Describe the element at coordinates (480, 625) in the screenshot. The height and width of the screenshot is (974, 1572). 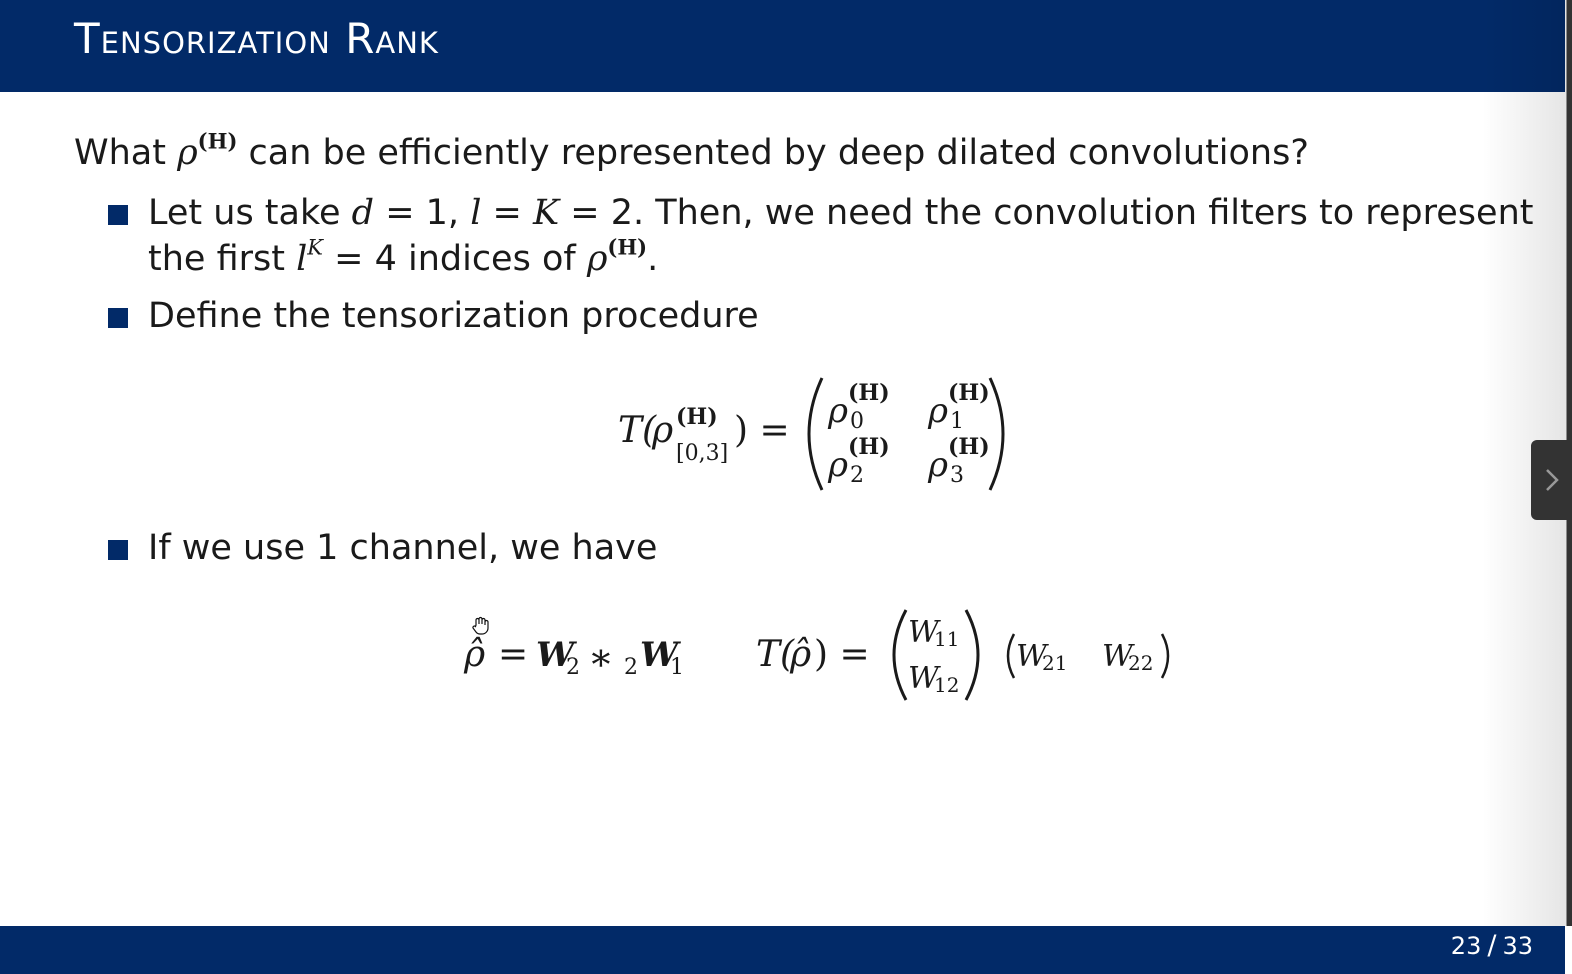
I see `hand-cursor-icon` at that location.